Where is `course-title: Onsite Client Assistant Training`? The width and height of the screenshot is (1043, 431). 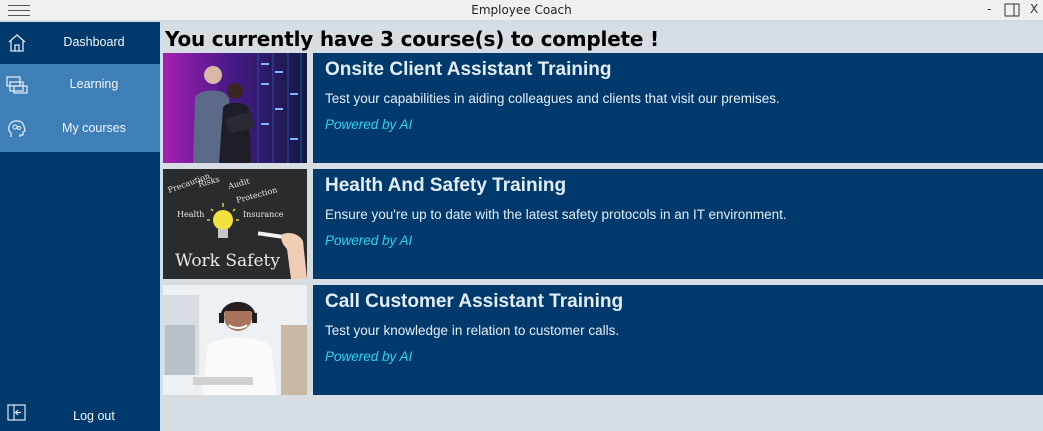
course-title: Onsite Client Assistant Training is located at coordinates (468, 69).